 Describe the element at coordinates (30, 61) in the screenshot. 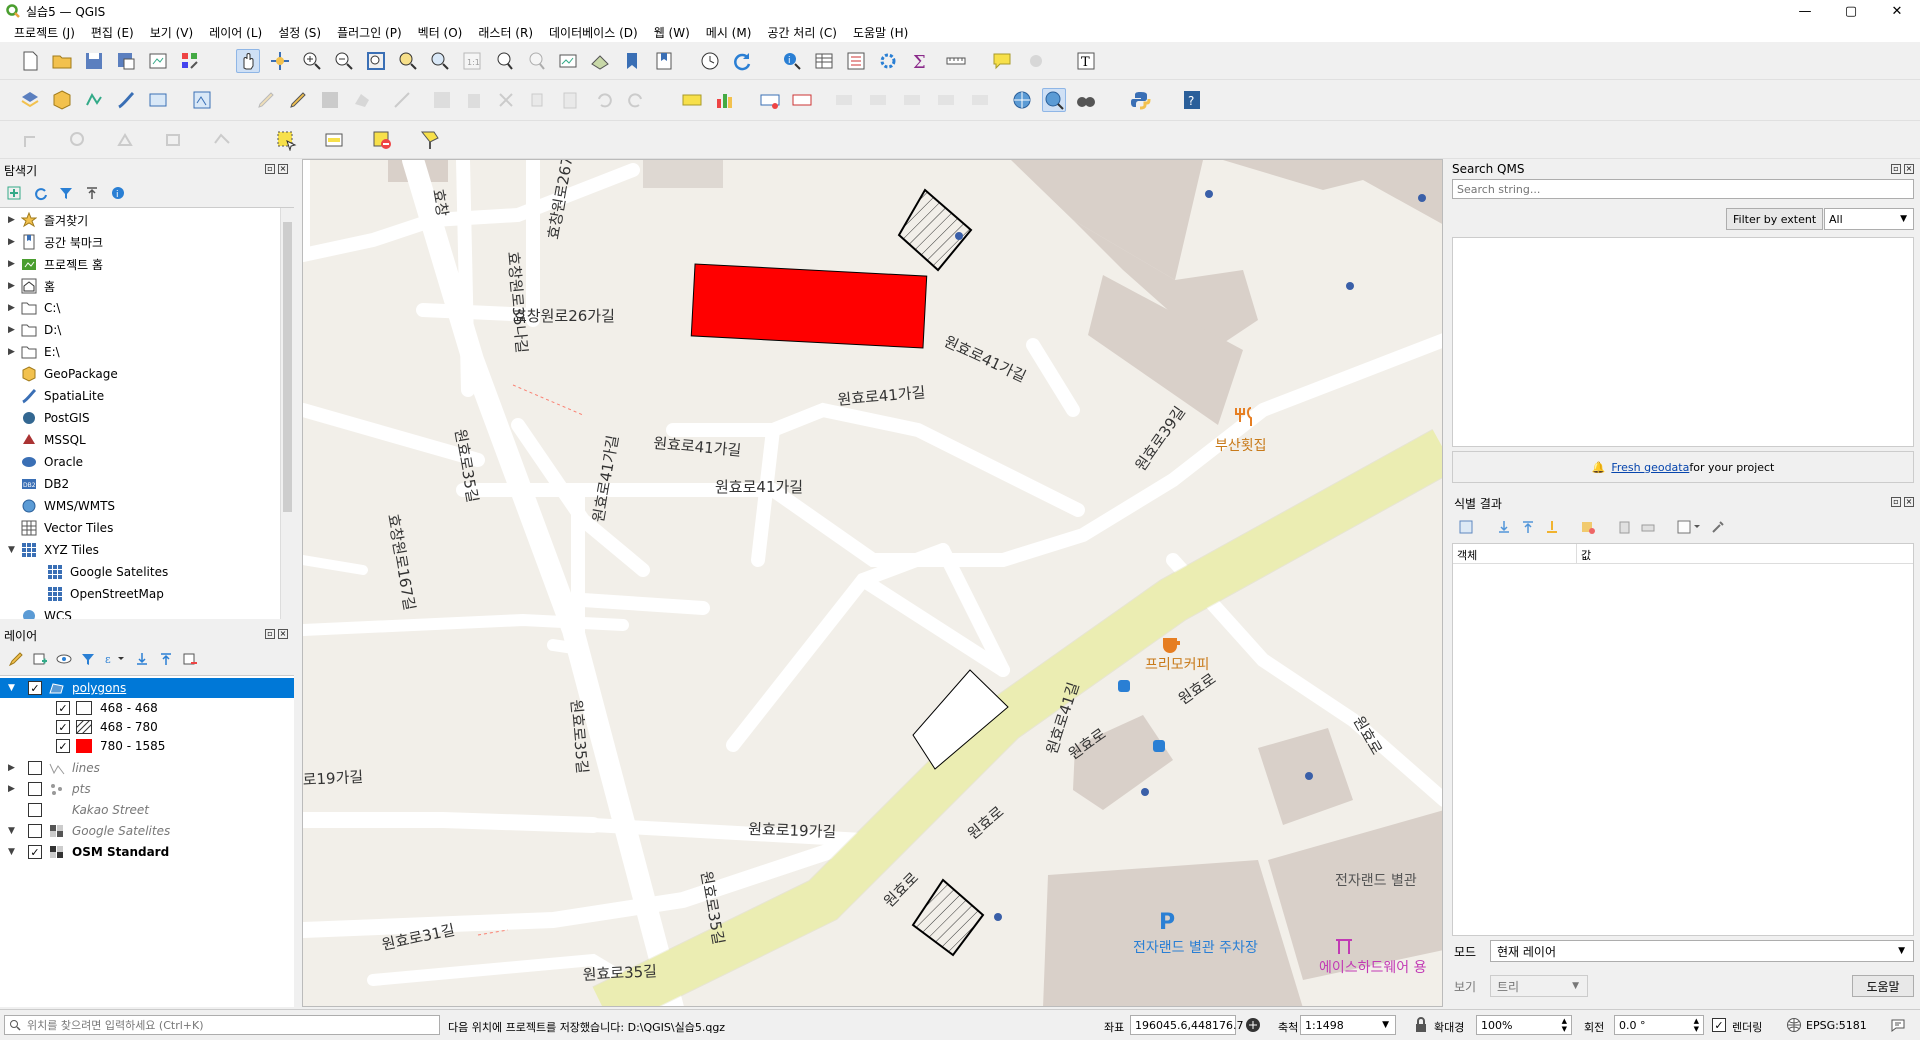

I see `new-project-icon` at that location.